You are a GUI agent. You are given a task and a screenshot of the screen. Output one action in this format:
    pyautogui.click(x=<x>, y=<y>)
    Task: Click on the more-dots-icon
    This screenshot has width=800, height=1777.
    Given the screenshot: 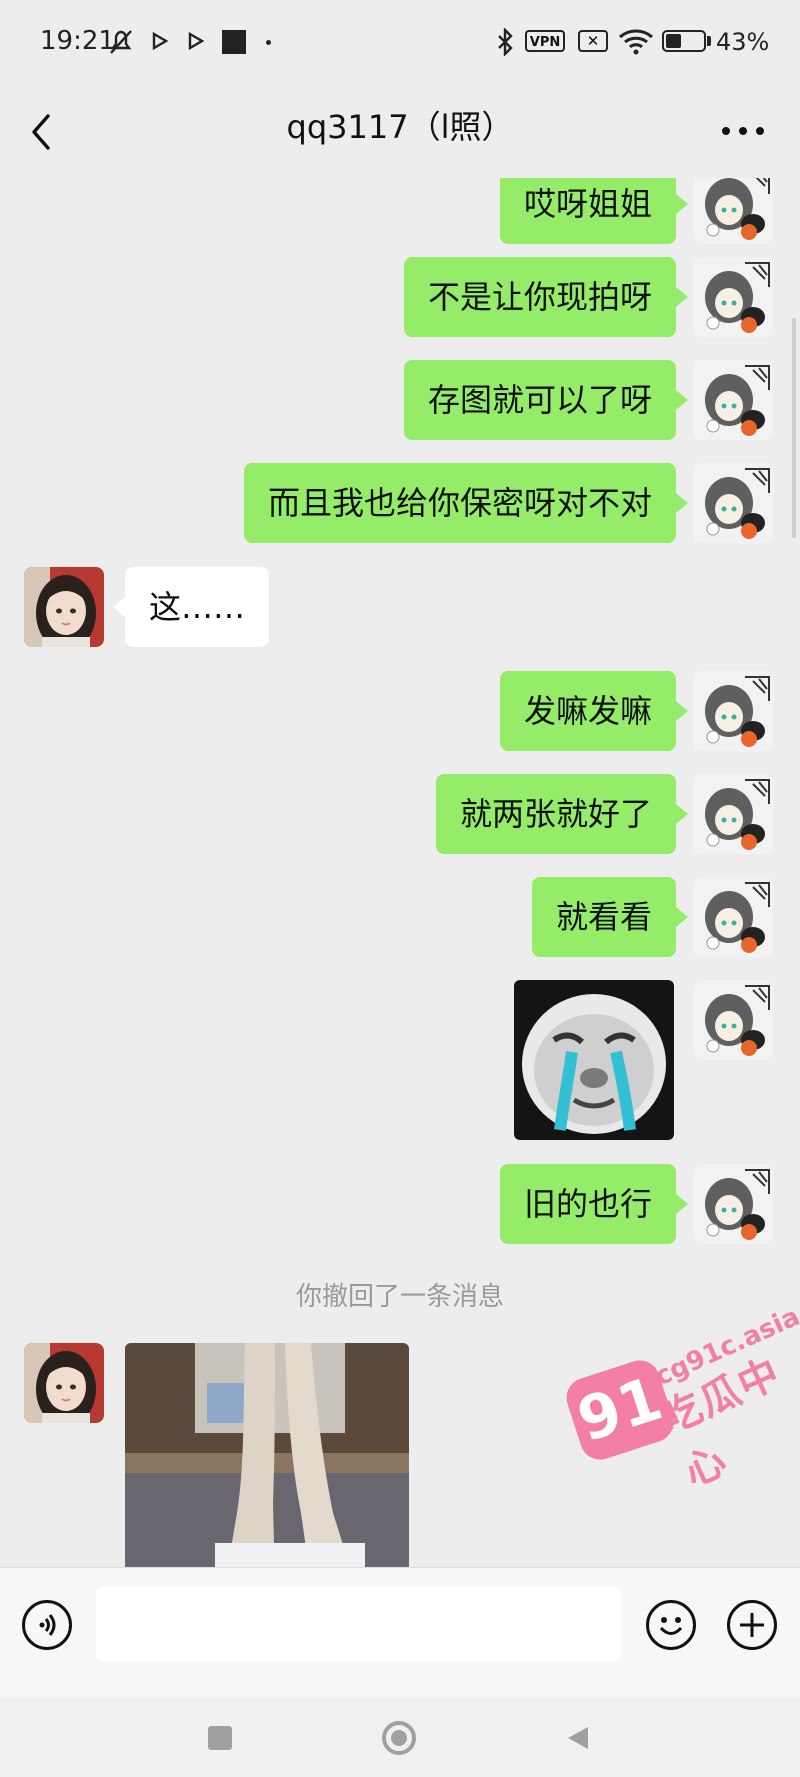 What is the action you would take?
    pyautogui.click(x=743, y=131)
    